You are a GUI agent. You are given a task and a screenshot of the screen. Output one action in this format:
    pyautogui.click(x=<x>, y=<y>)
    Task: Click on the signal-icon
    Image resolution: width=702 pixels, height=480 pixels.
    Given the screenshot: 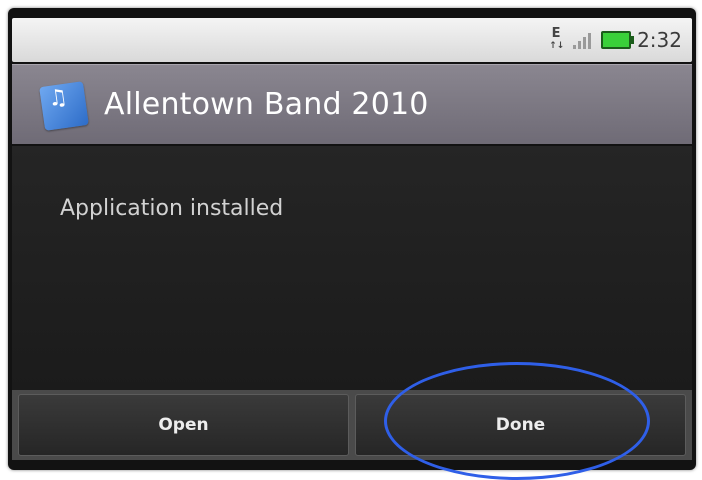 What is the action you would take?
    pyautogui.click(x=582, y=40)
    